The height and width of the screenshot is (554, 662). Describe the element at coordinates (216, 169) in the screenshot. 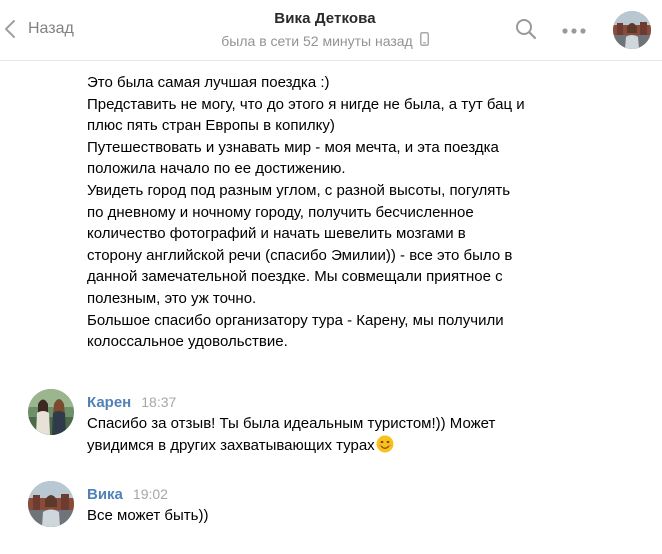

I see `message-line: положила начало по ее достижению.` at that location.